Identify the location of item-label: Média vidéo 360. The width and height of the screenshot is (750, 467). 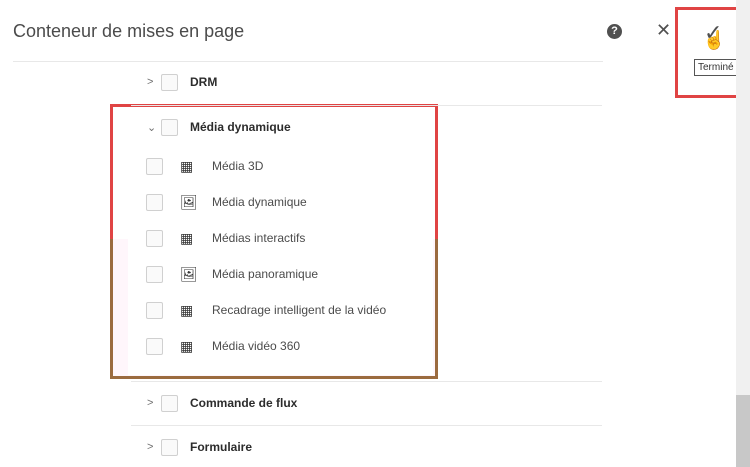
(256, 346).